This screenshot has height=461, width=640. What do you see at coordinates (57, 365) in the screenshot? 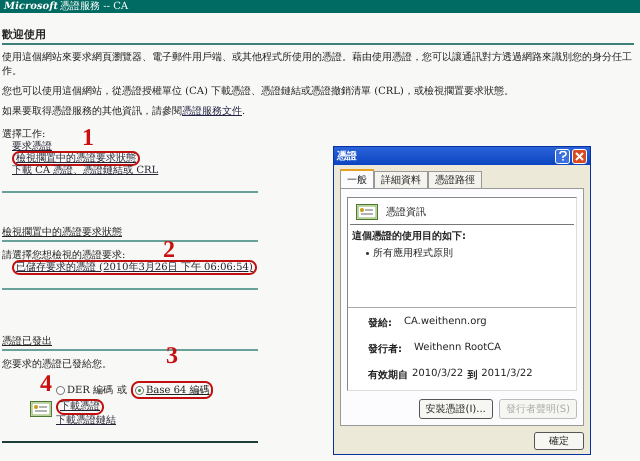
I see `message-text: 您要求的憑證已發給您。` at bounding box center [57, 365].